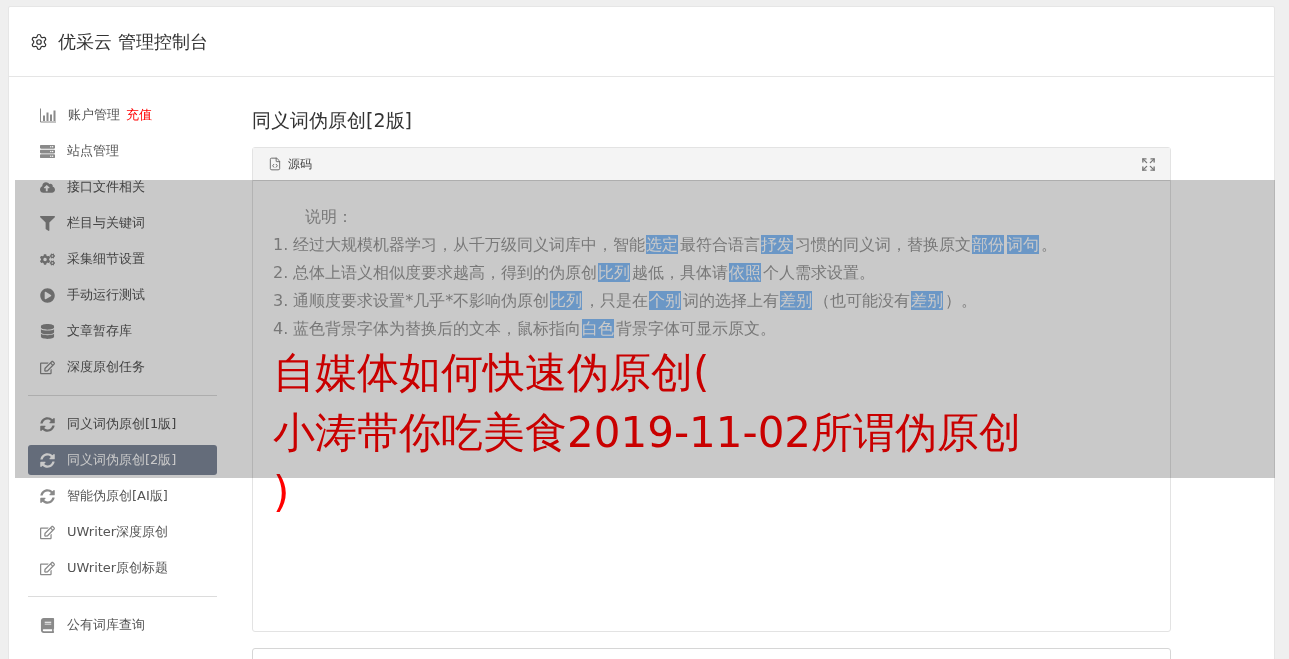 The height and width of the screenshot is (659, 1289). Describe the element at coordinates (122, 460) in the screenshot. I see `sidebar-item: 同义词伪原创[2版]` at that location.